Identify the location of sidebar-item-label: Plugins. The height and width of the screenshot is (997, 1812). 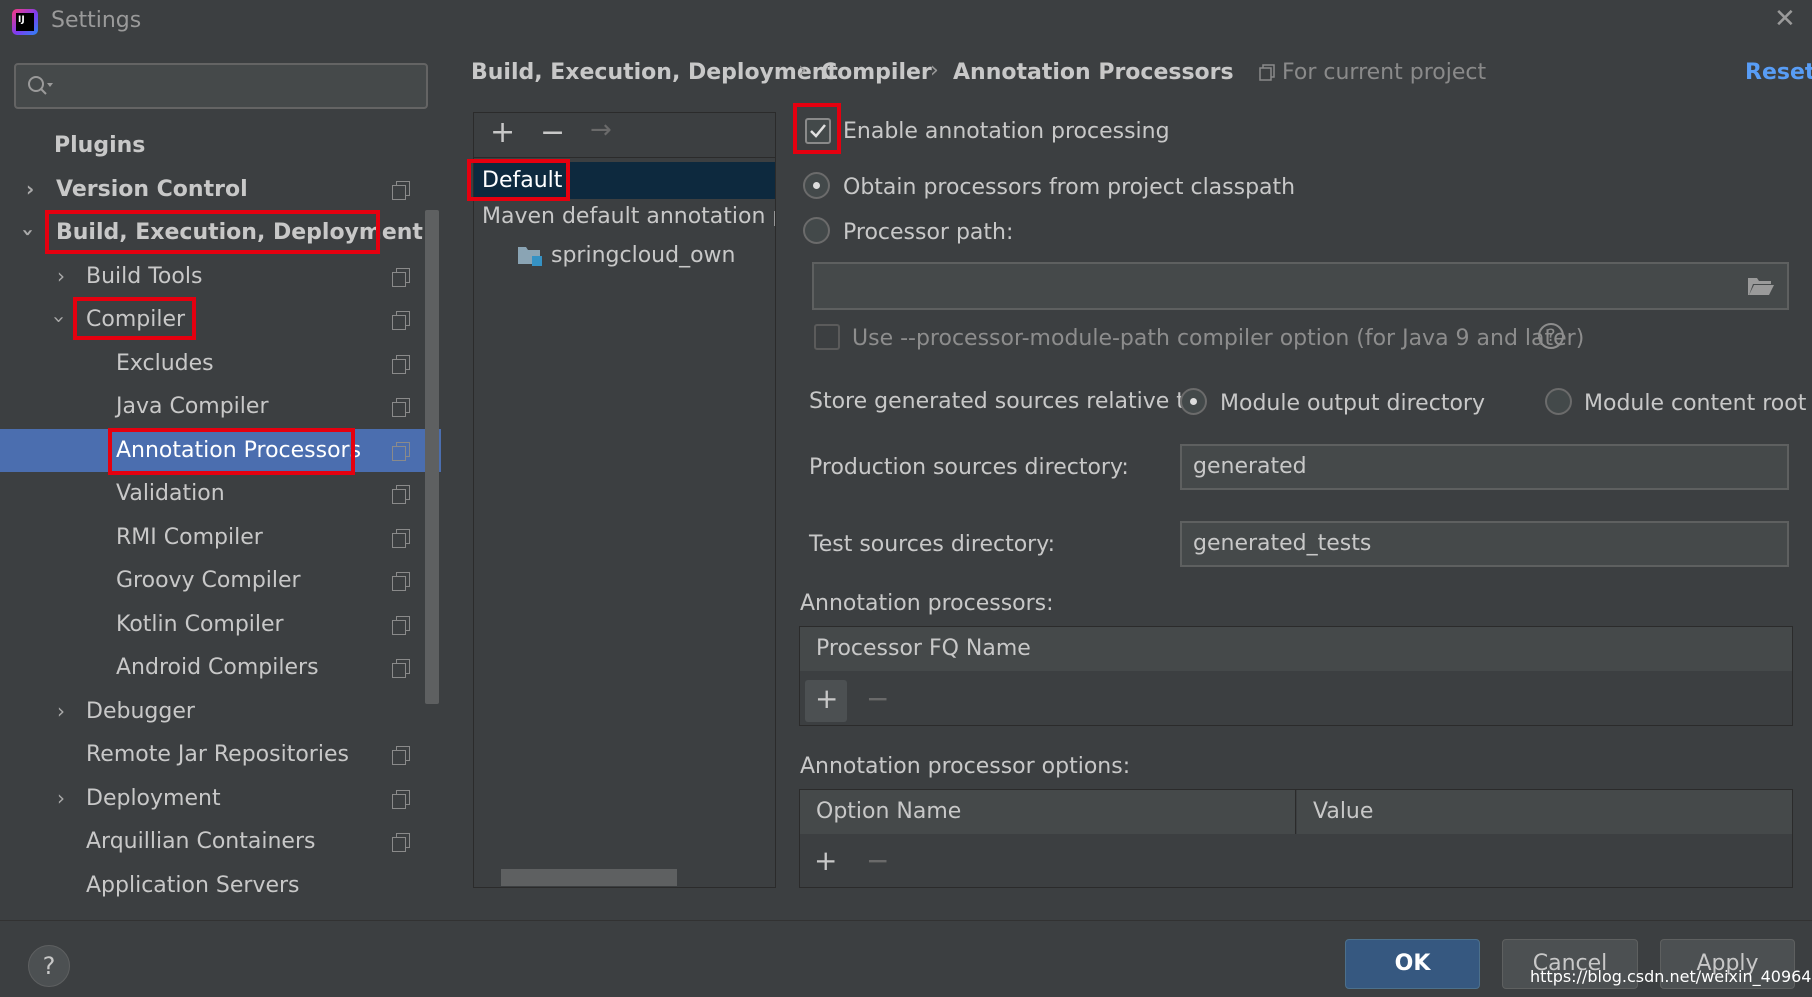
(100, 145).